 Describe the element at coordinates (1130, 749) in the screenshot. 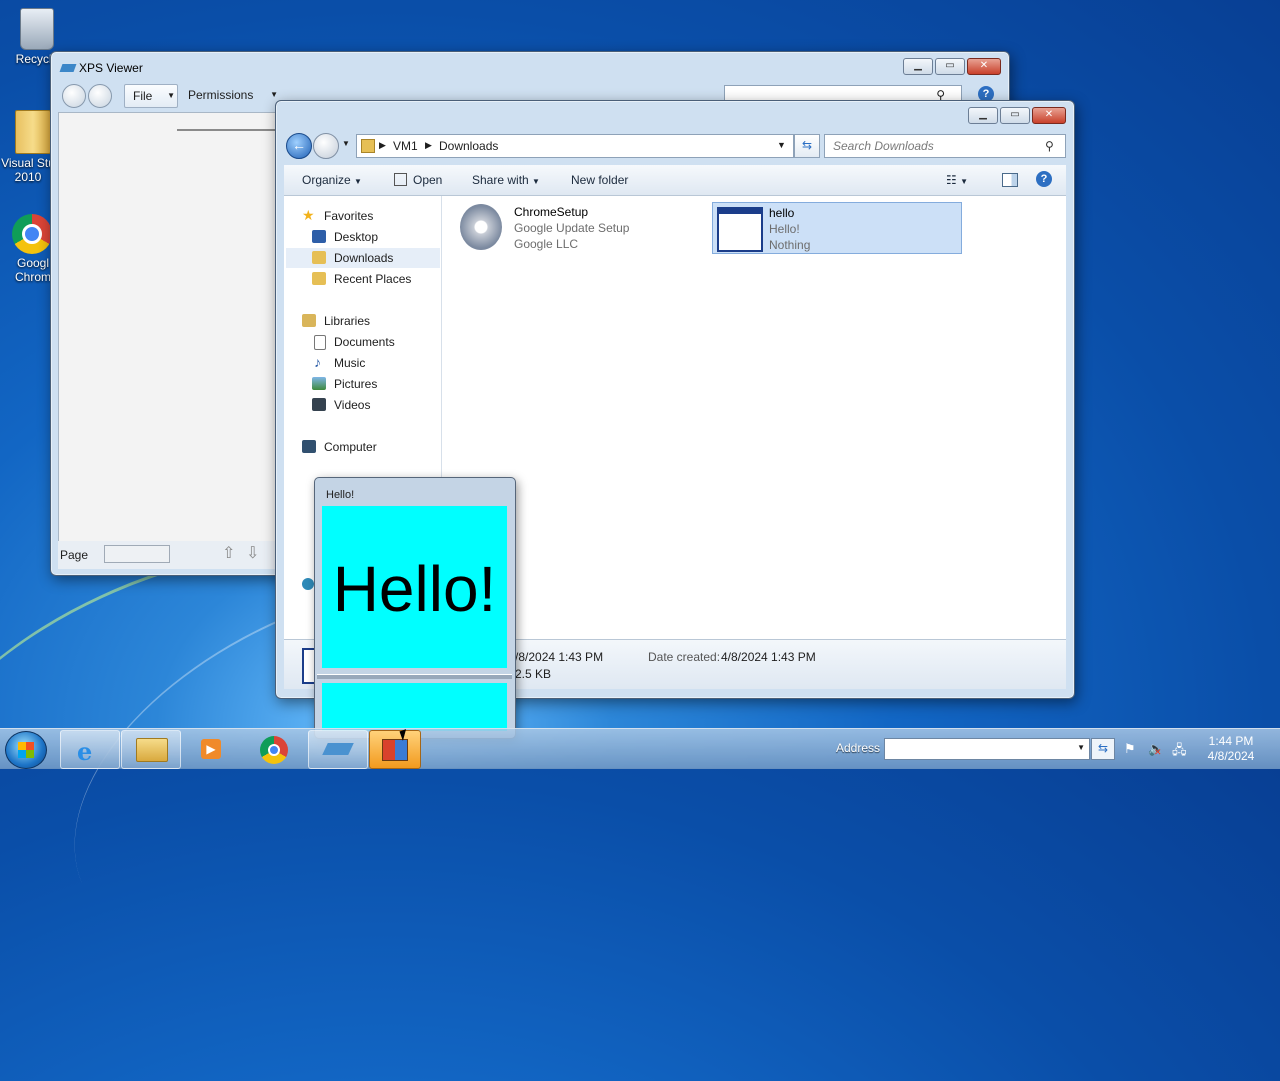

I see `action-center-flag-icon: ⚑` at that location.